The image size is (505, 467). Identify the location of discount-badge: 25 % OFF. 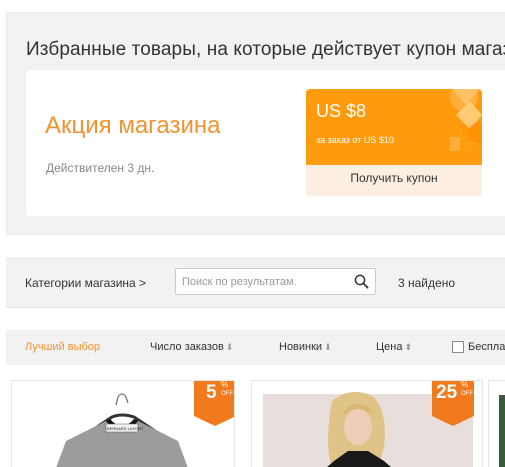
(453, 403).